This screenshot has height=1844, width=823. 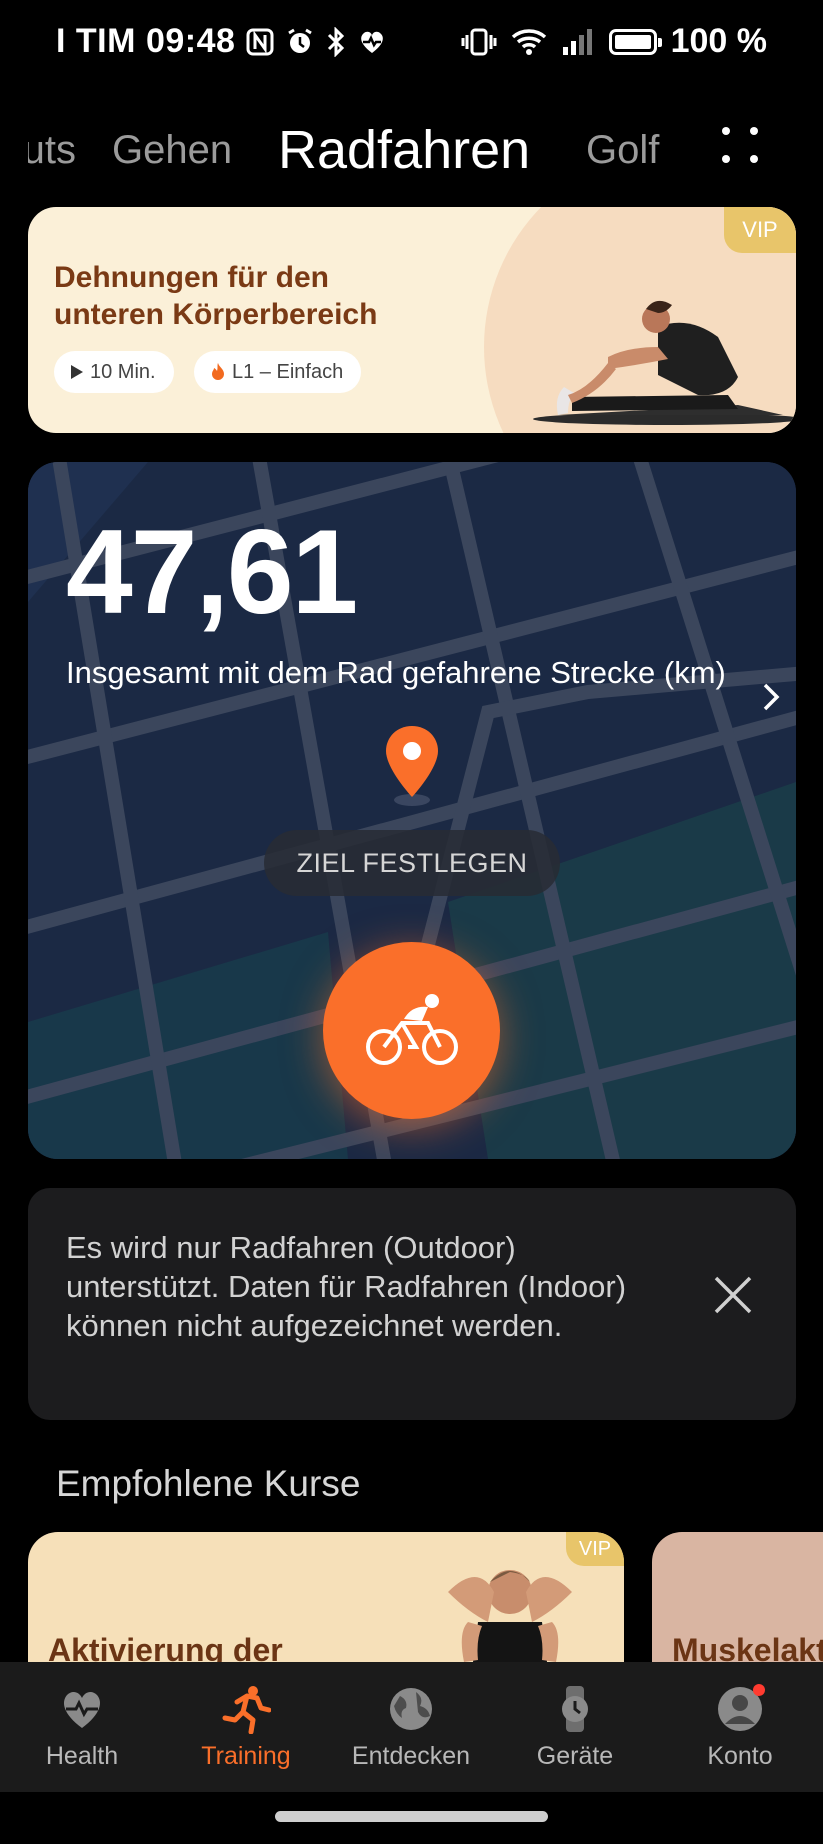 What do you see at coordinates (528, 41) in the screenshot?
I see `wifi-icon` at bounding box center [528, 41].